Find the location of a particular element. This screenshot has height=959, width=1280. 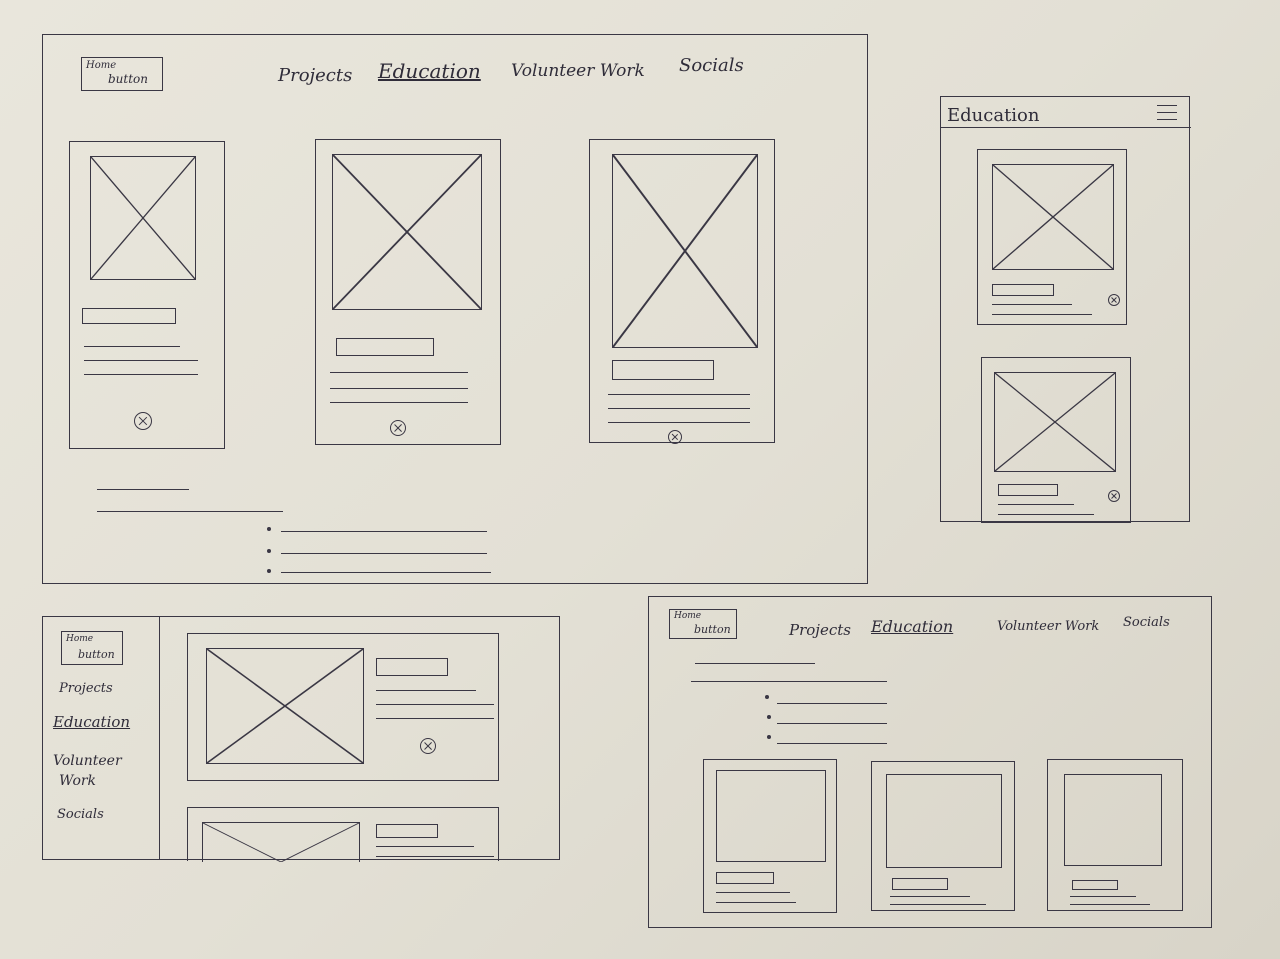

header-divider is located at coordinates (1066, 127).